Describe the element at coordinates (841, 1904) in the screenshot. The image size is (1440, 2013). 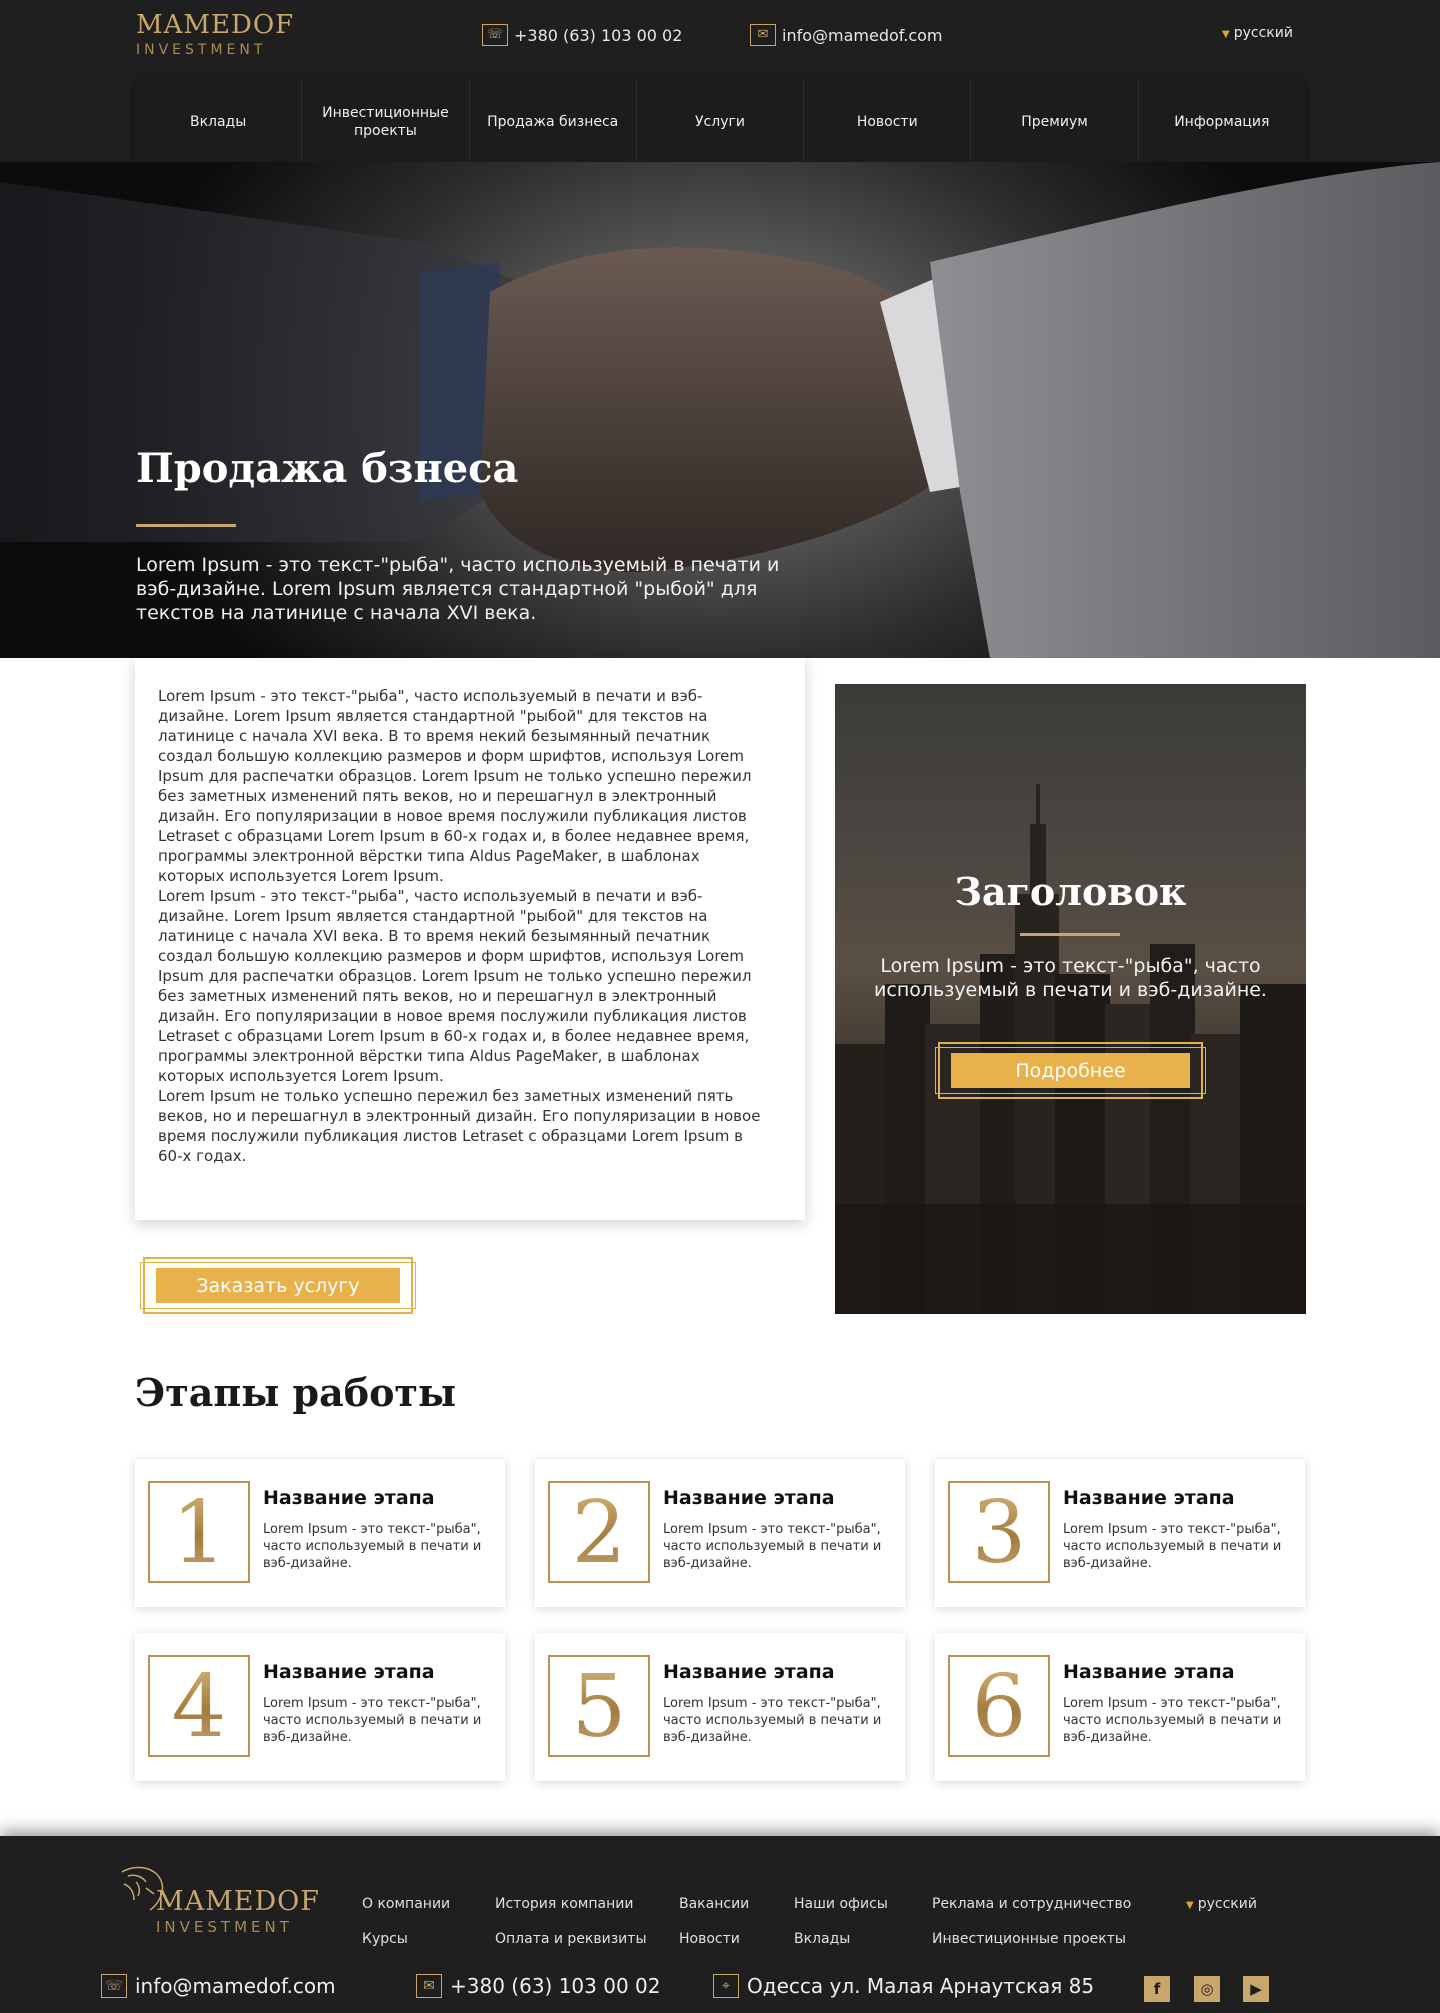
I see `footer-link-offices: Наши офисы` at that location.